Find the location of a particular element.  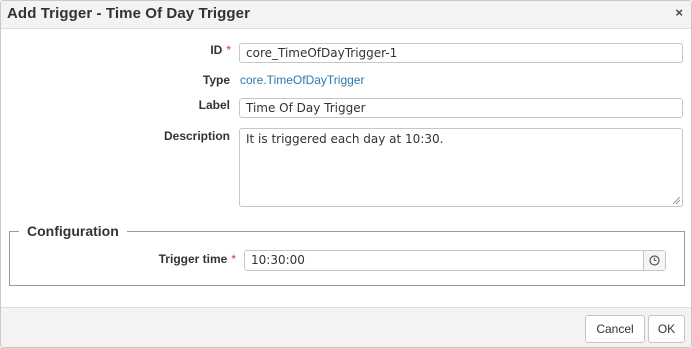

label-input-value: Time Of Day Trigger is located at coordinates (306, 108).